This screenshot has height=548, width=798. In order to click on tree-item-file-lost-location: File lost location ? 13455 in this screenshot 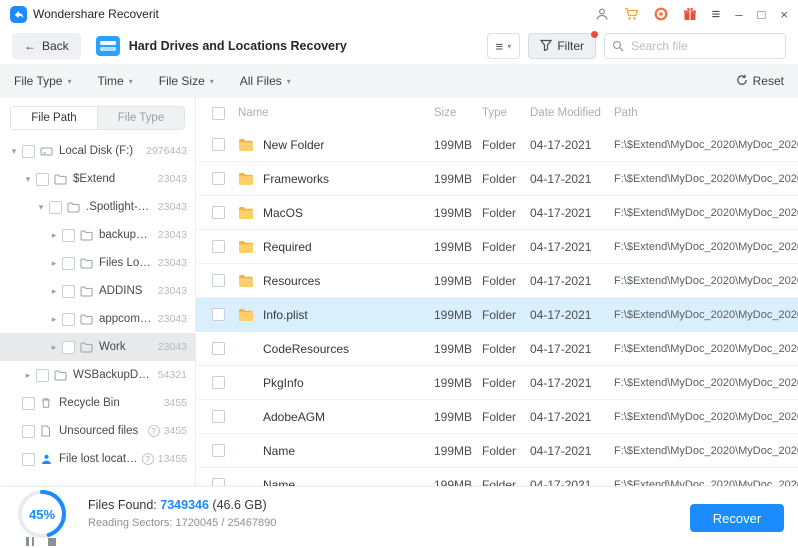, I will do `click(97, 459)`.